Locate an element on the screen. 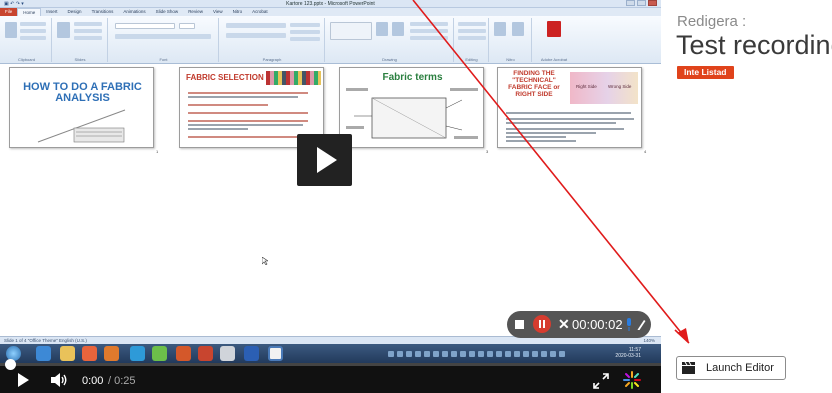  scrubber-handle is located at coordinates (10, 364).